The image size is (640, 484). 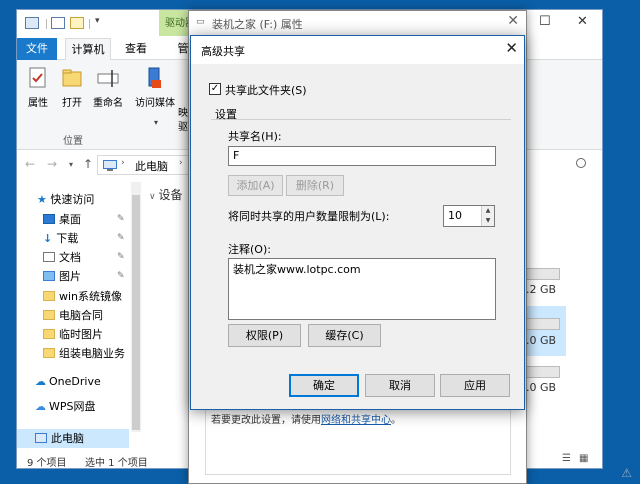 What do you see at coordinates (70, 276) in the screenshot?
I see `nav-item-label: 图片` at bounding box center [70, 276].